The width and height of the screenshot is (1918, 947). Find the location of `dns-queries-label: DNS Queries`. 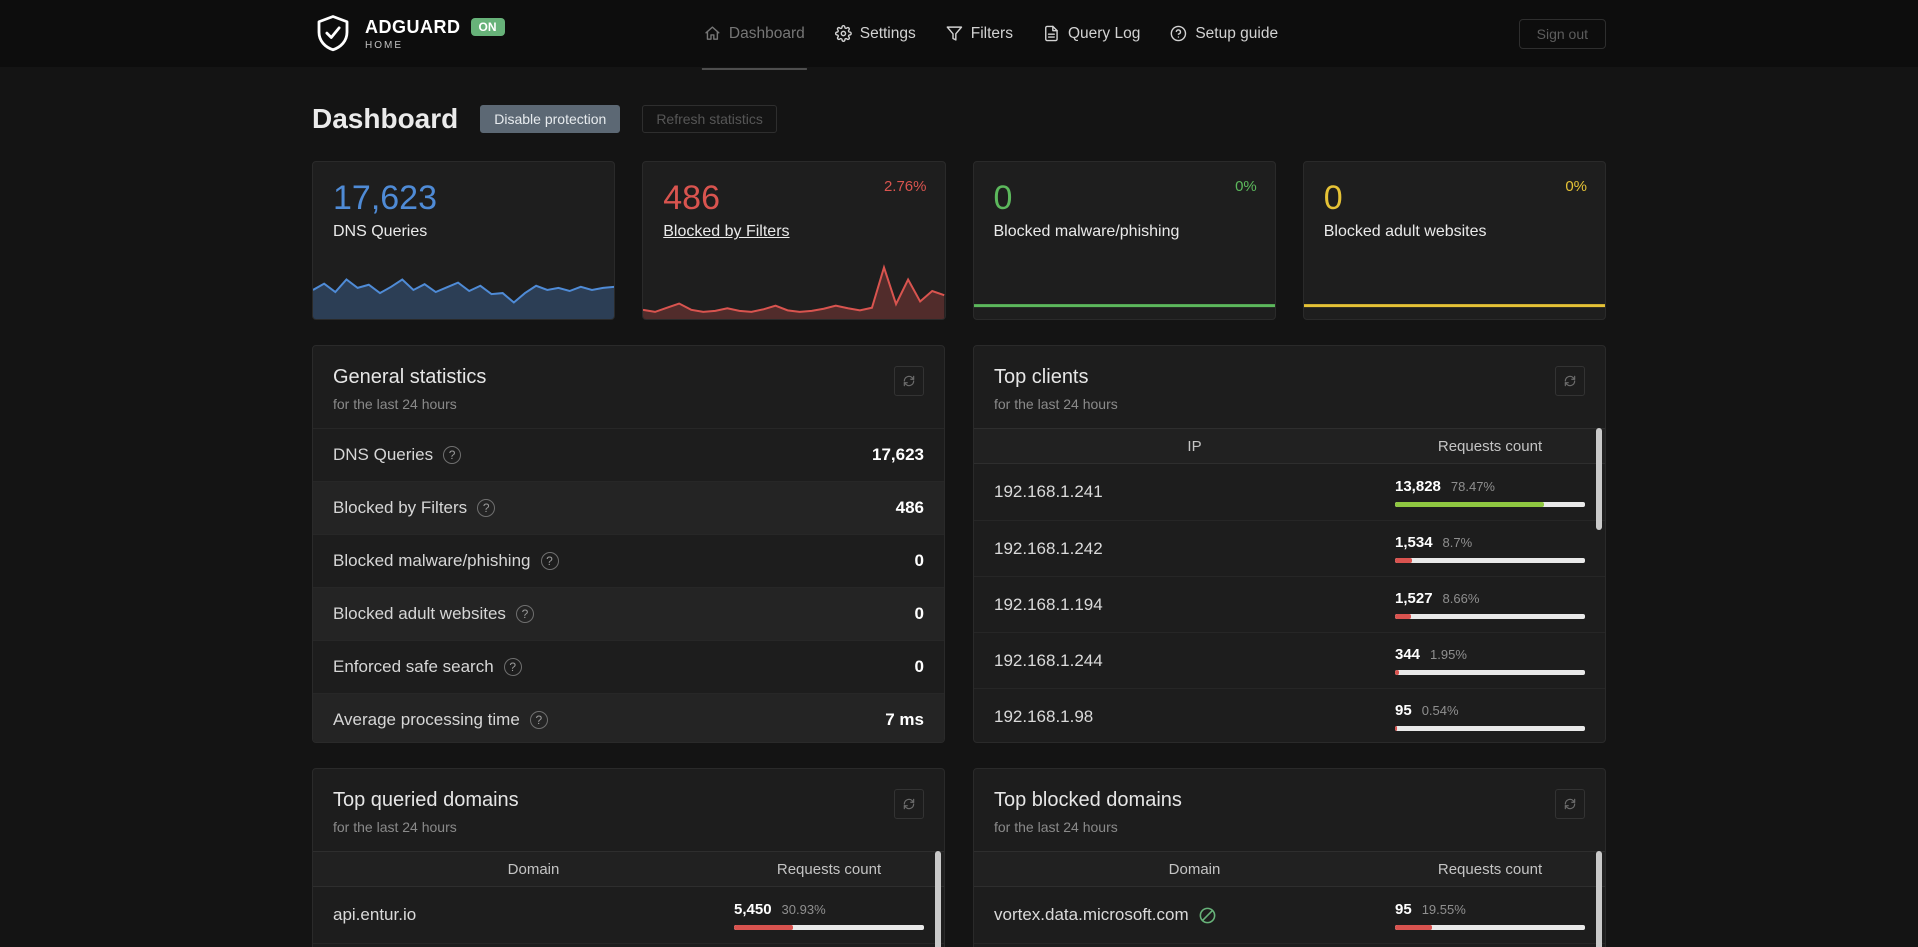

dns-queries-label: DNS Queries is located at coordinates (380, 232).